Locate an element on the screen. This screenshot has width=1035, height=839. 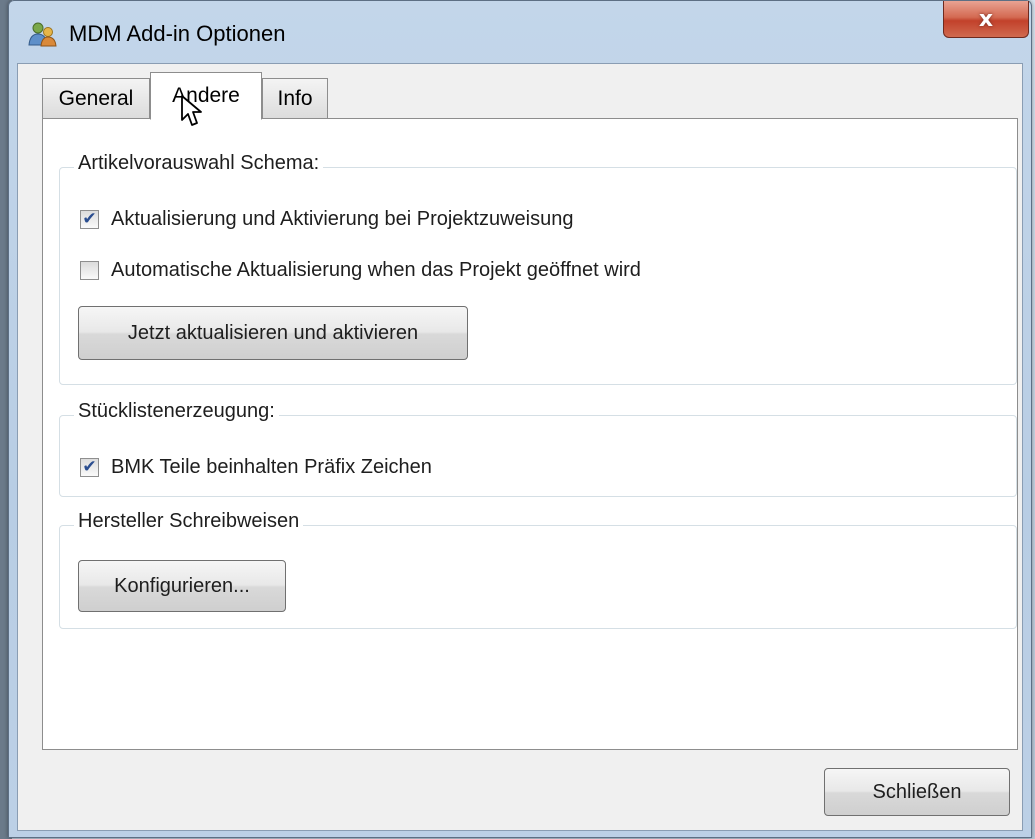
checkbox-bmk-prefix: ✔ is located at coordinates (89, 467).